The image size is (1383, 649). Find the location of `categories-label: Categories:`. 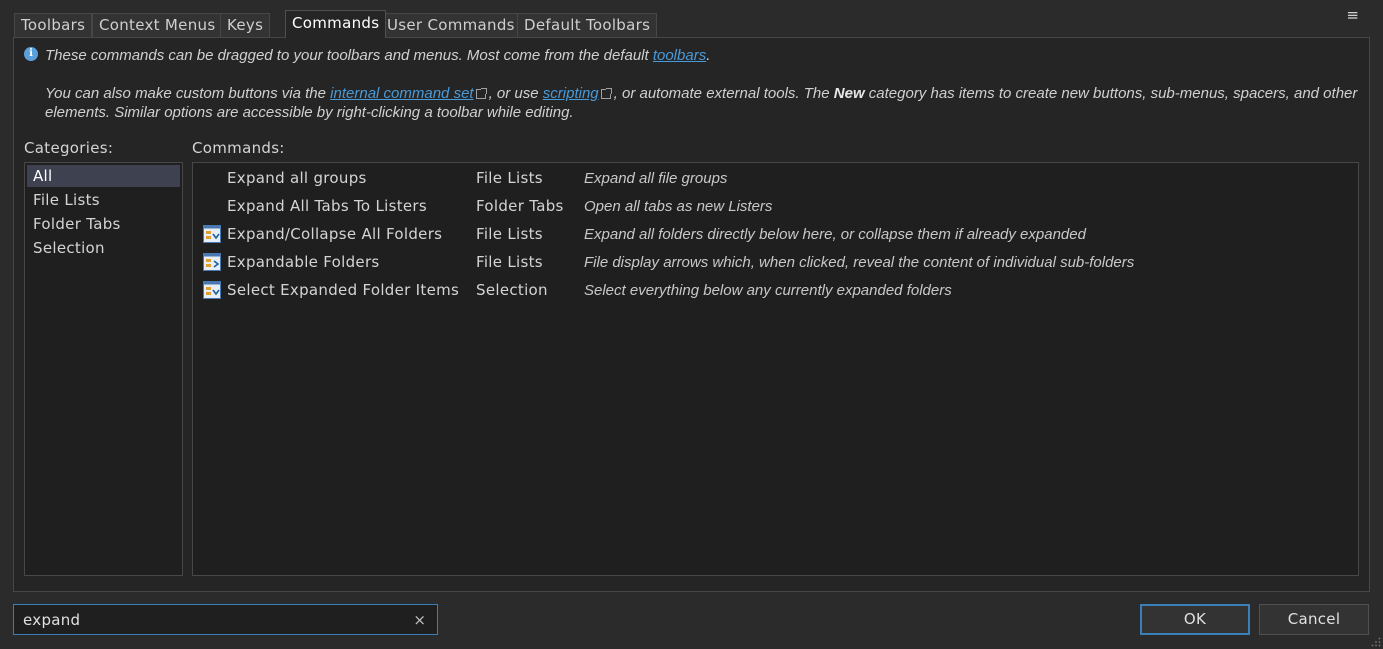

categories-label: Categories: is located at coordinates (69, 148).